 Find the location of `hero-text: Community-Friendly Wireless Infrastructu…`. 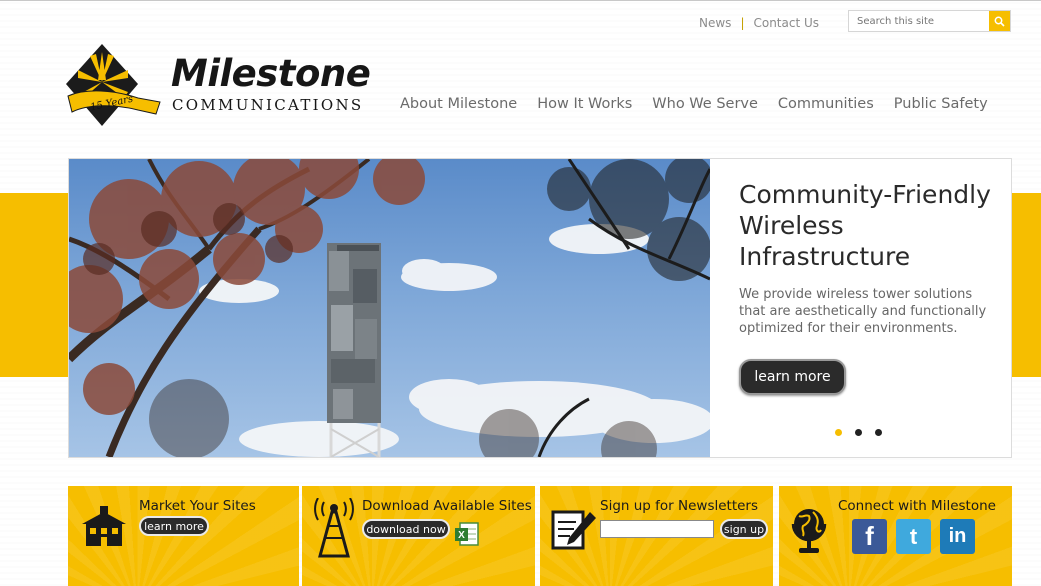

hero-text: Community-Friendly Wireless Infrastructu… is located at coordinates (866, 258).